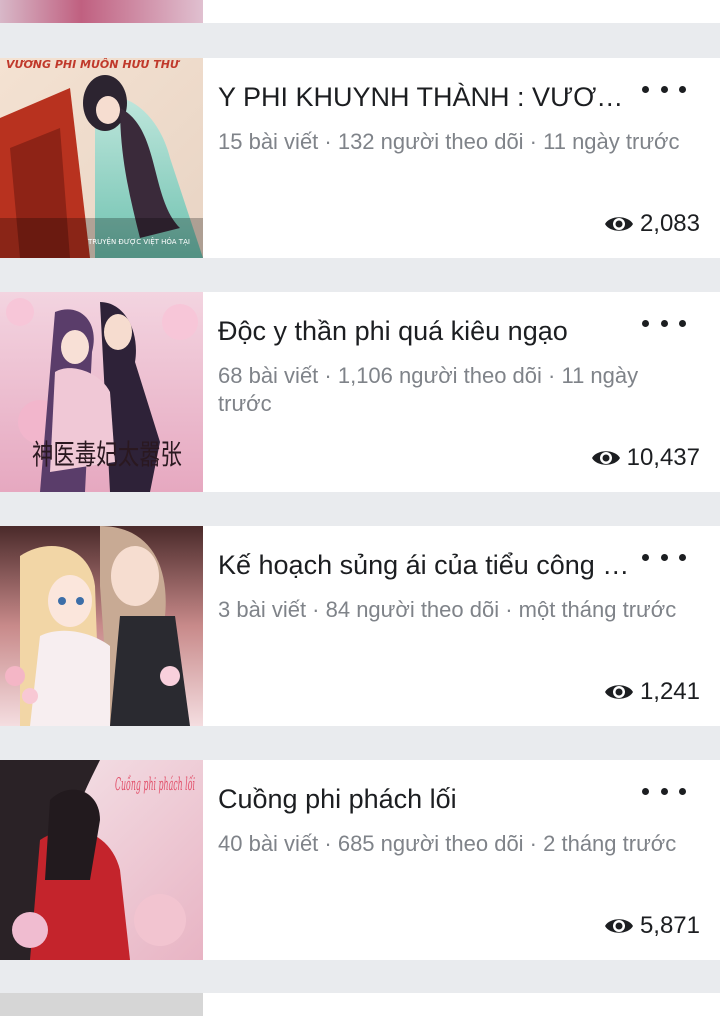 The image size is (720, 1016). Describe the element at coordinates (425, 565) in the screenshot. I see `post-title: Kế hoạch sủng ái của tiểu công chúa` at that location.